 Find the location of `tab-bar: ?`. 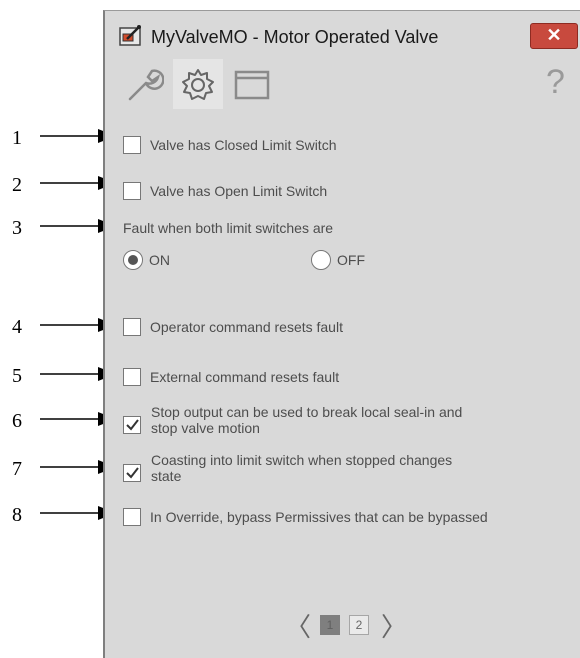

tab-bar: ? is located at coordinates (349, 84).